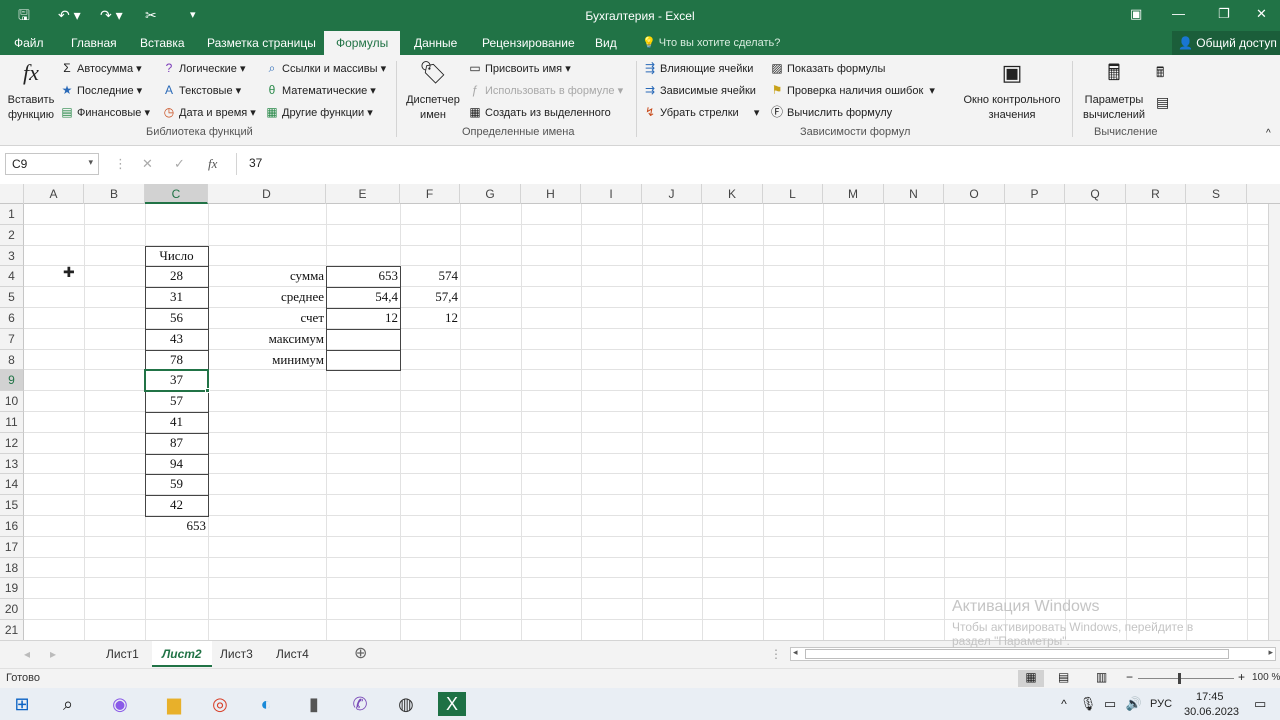 This screenshot has width=1280, height=720. What do you see at coordinates (362, 43) in the screenshot?
I see `tab-formulas: Формулы` at bounding box center [362, 43].